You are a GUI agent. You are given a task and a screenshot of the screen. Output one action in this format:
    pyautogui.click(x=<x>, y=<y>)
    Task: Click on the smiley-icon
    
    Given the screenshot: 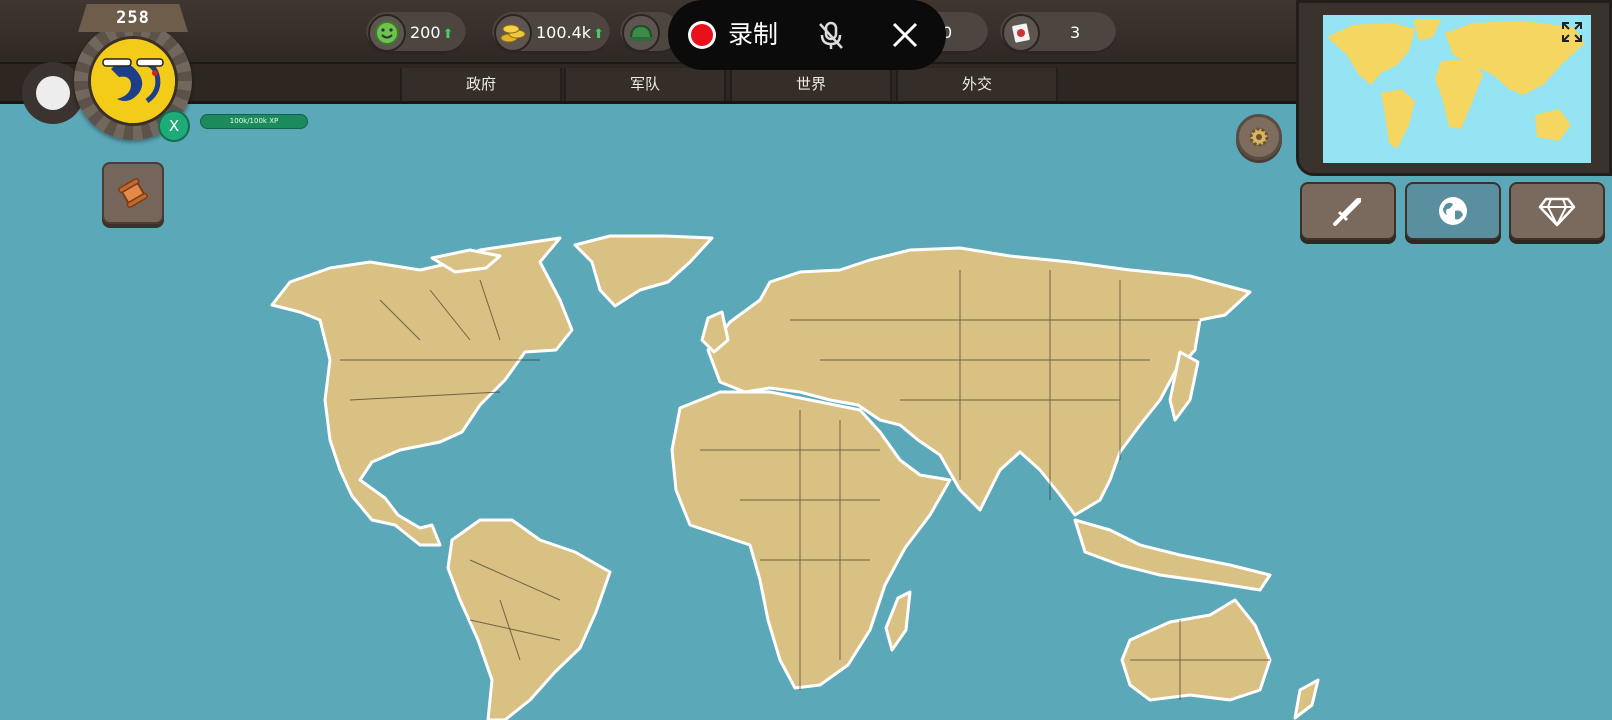 What is the action you would take?
    pyautogui.click(x=387, y=33)
    